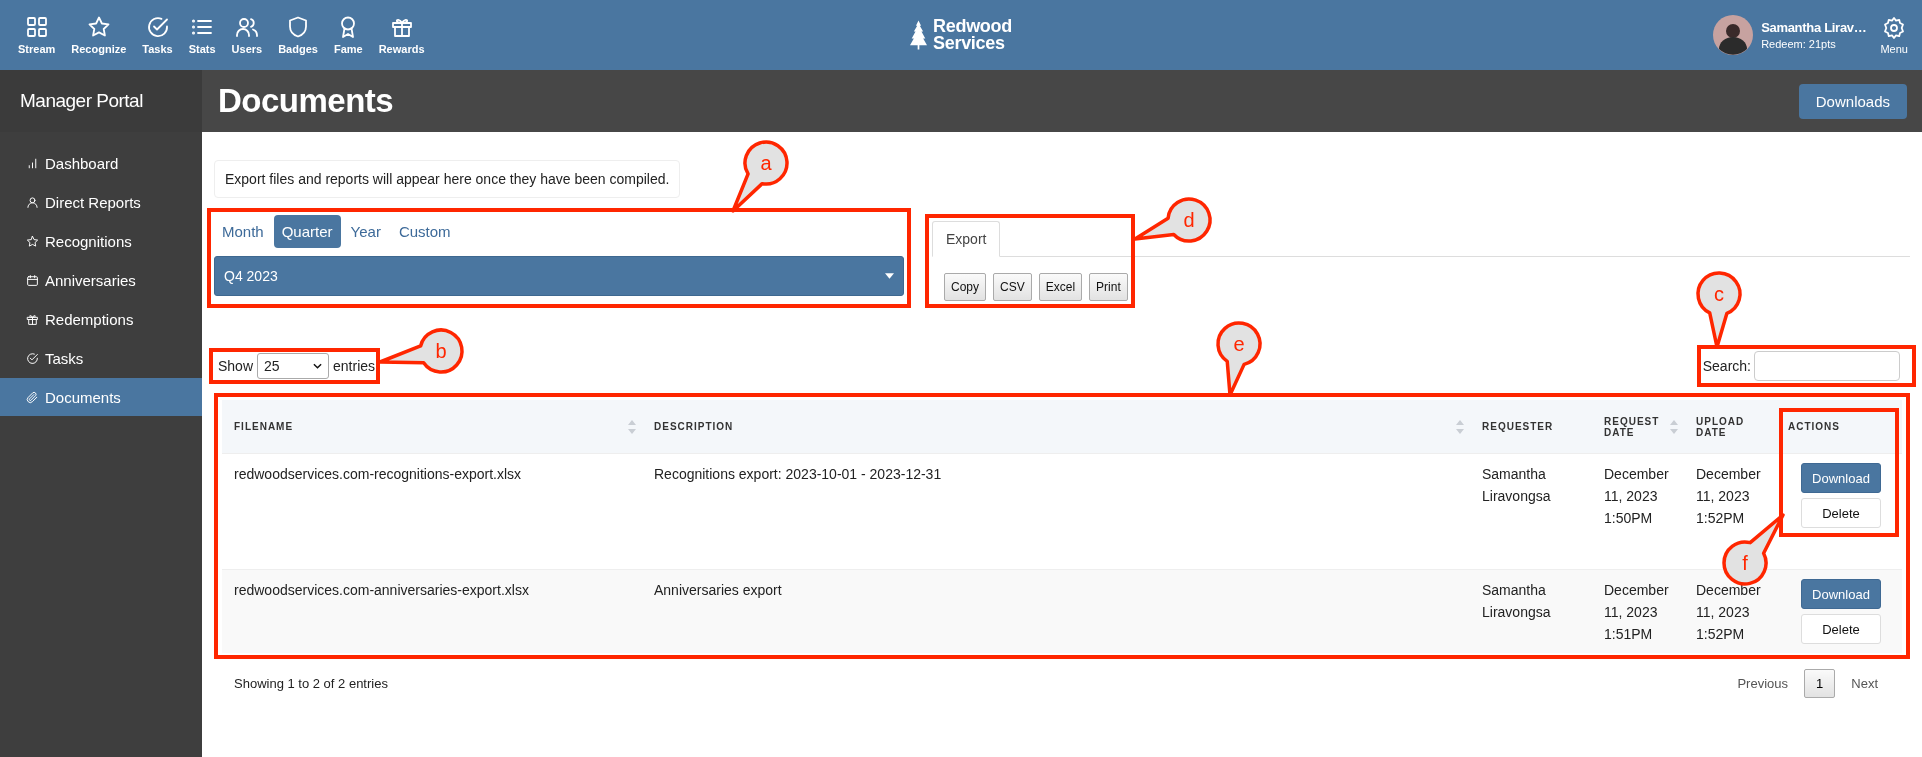 The height and width of the screenshot is (757, 1922). I want to click on chevron-icon, so click(318, 366).